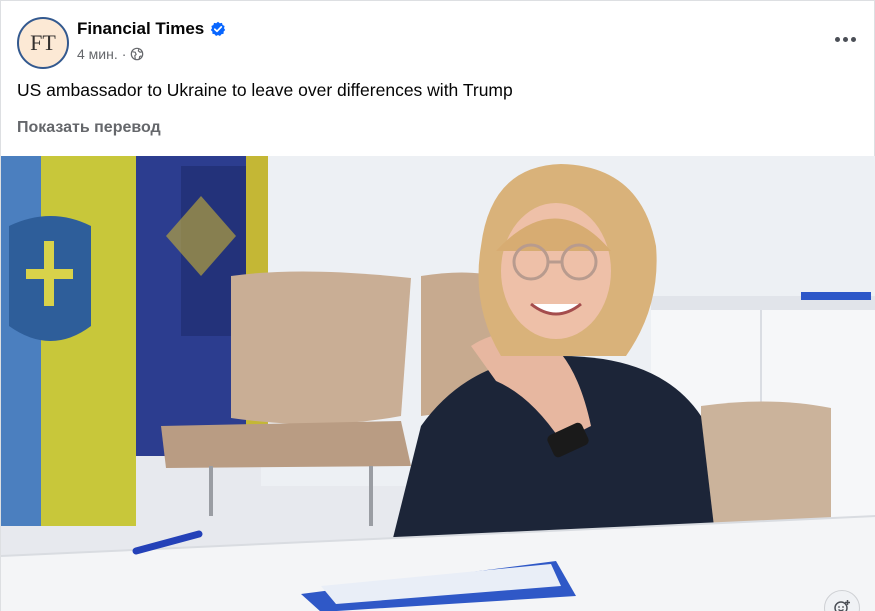 Image resolution: width=875 pixels, height=611 pixels. Describe the element at coordinates (97, 54) in the screenshot. I see `timestamp-link: 4 мин.` at that location.